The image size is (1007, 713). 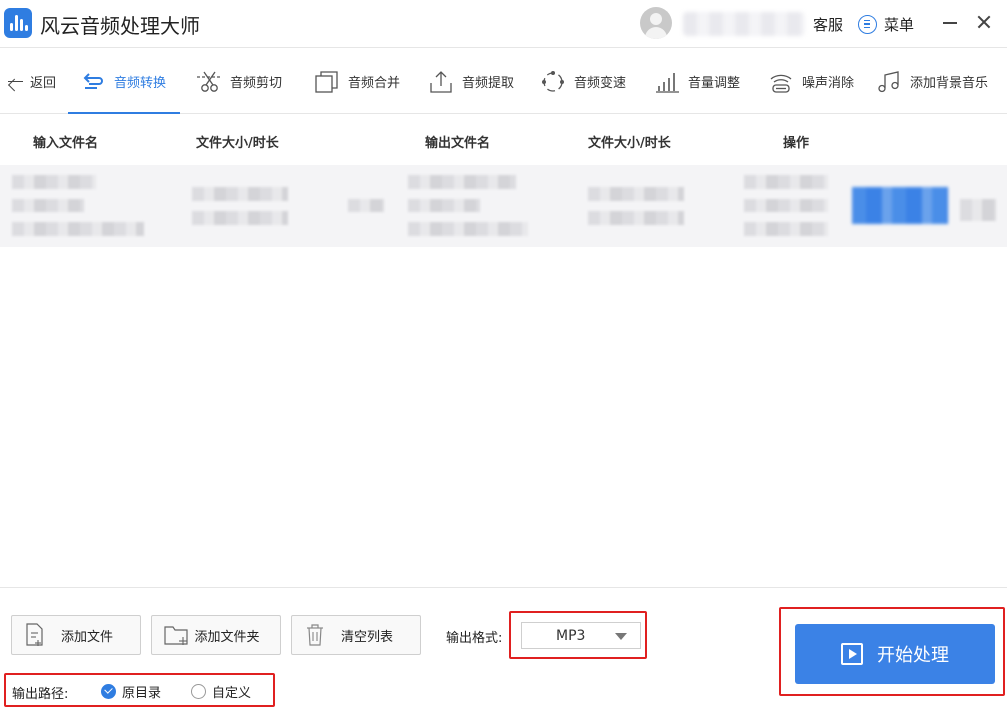 What do you see at coordinates (120, 26) in the screenshot?
I see `app-title: 风云音频处理大师` at bounding box center [120, 26].